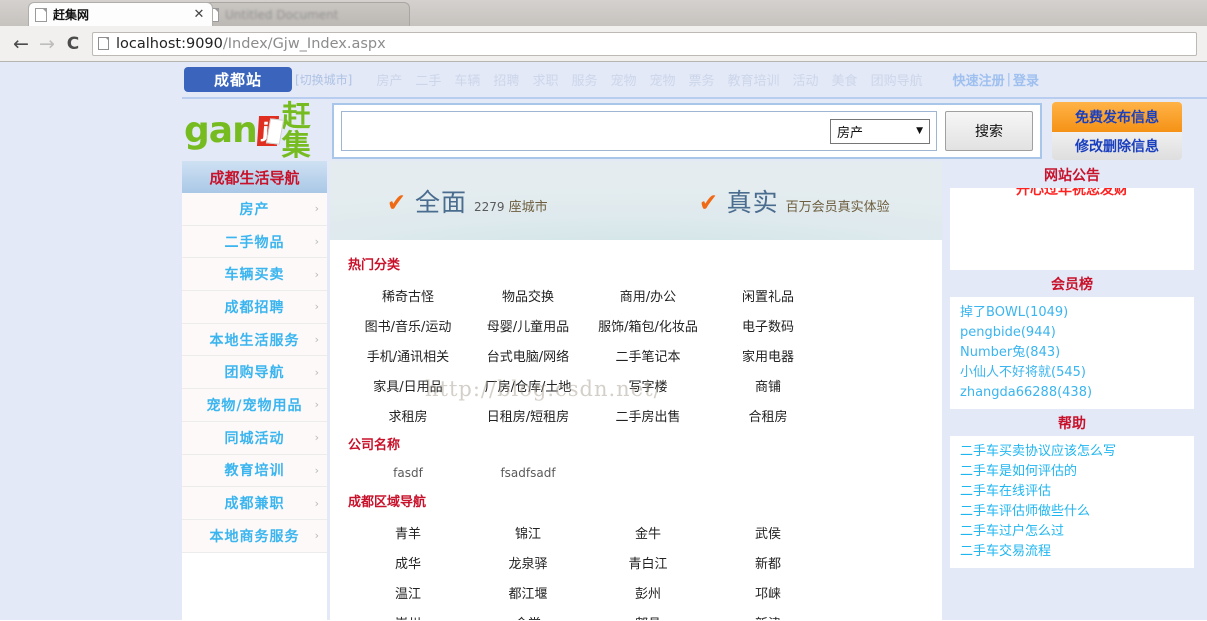 This screenshot has height=621, width=1207. Describe the element at coordinates (1026, 79) in the screenshot. I see `login-link: 登录` at that location.